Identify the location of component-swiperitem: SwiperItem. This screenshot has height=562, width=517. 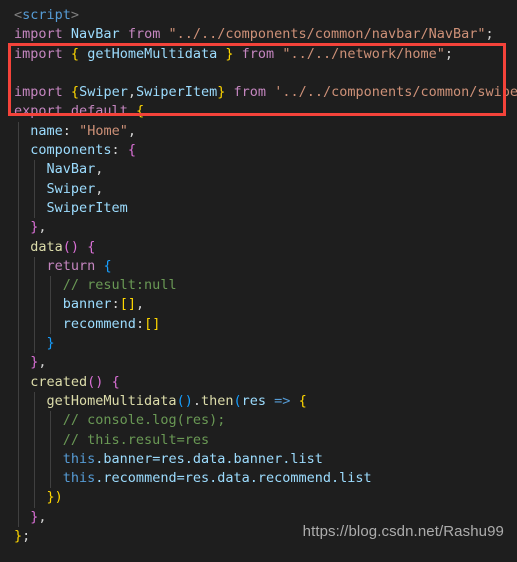
(87, 207).